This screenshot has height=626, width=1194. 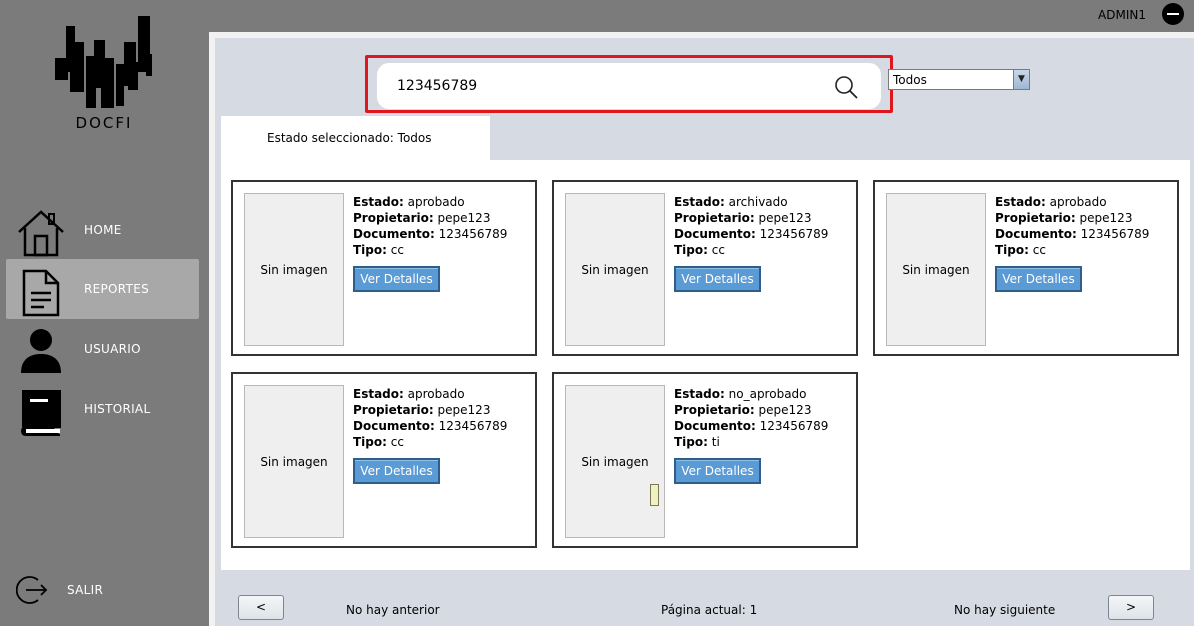 I want to click on tipo-value: ti, so click(x=715, y=442).